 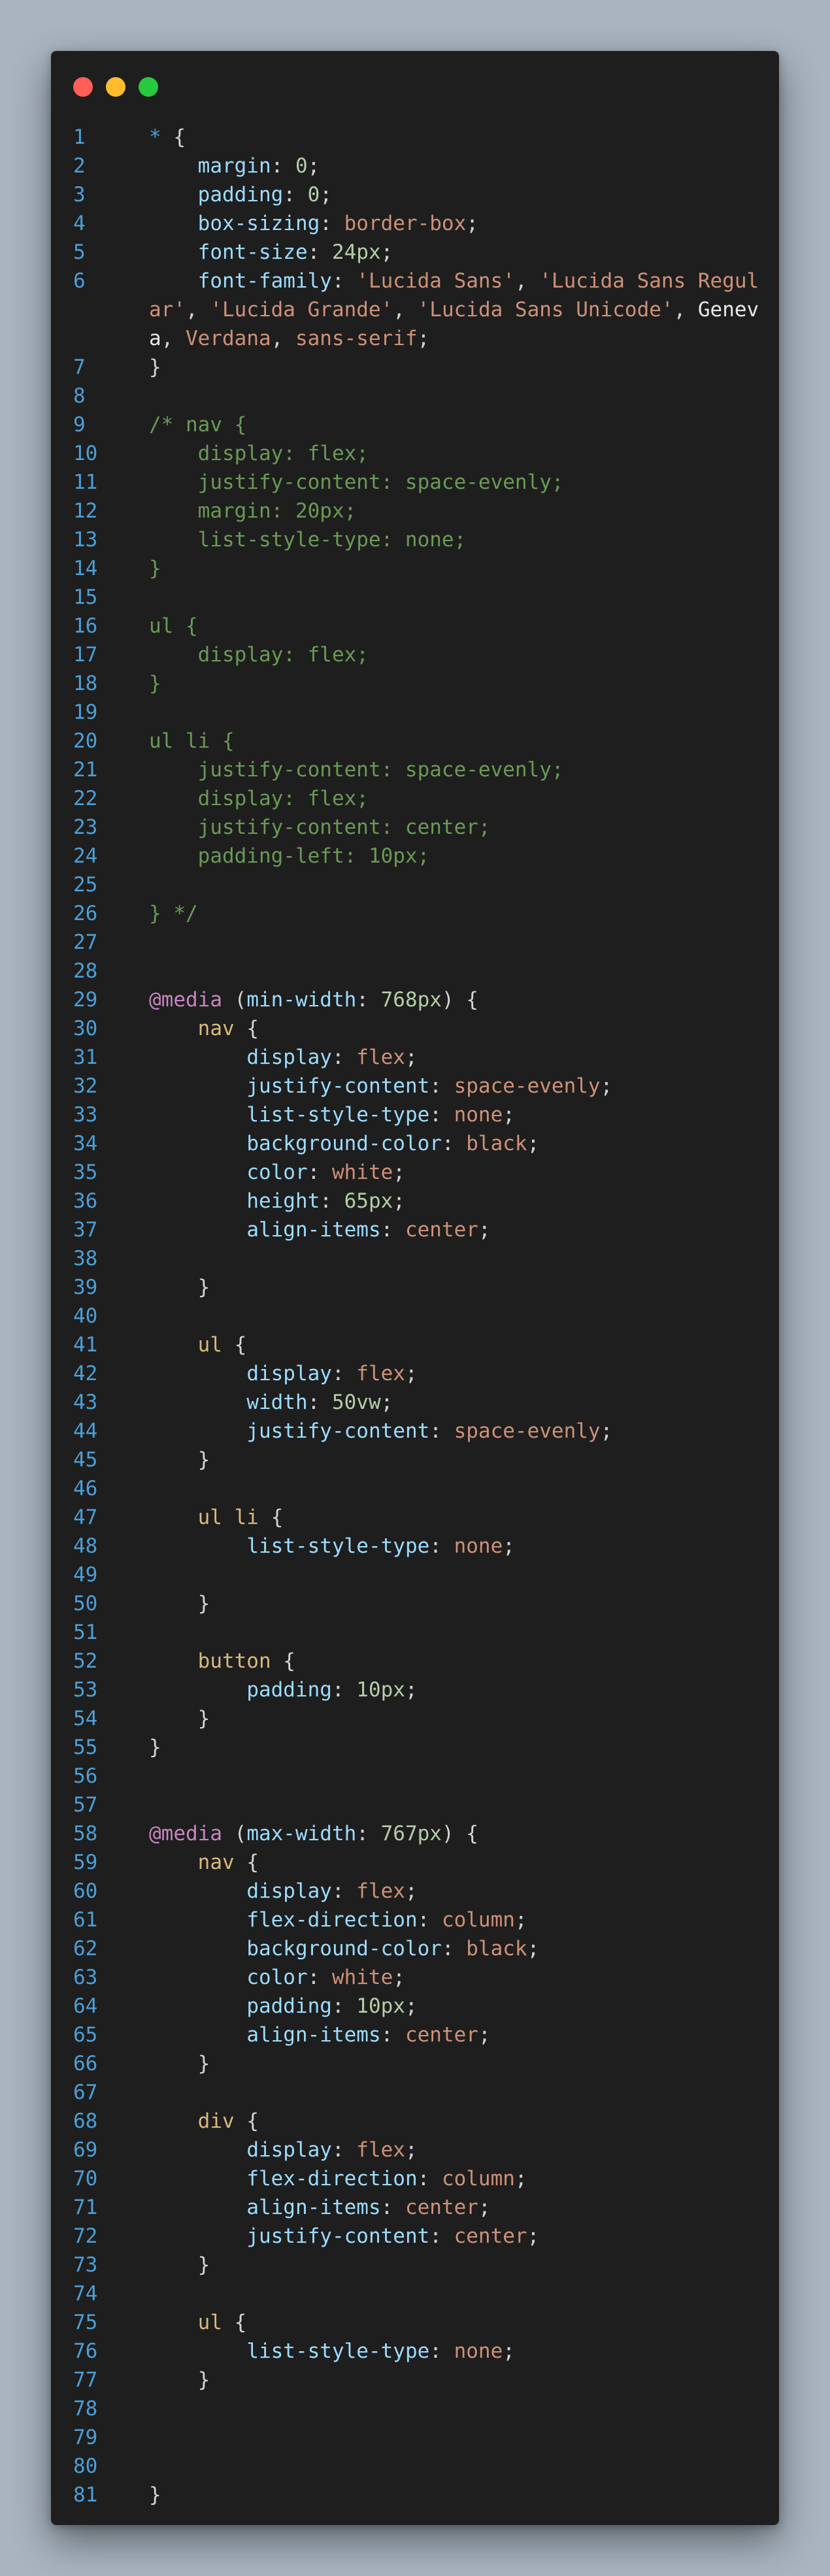 What do you see at coordinates (115, 87) in the screenshot?
I see `minimize-window-button` at bounding box center [115, 87].